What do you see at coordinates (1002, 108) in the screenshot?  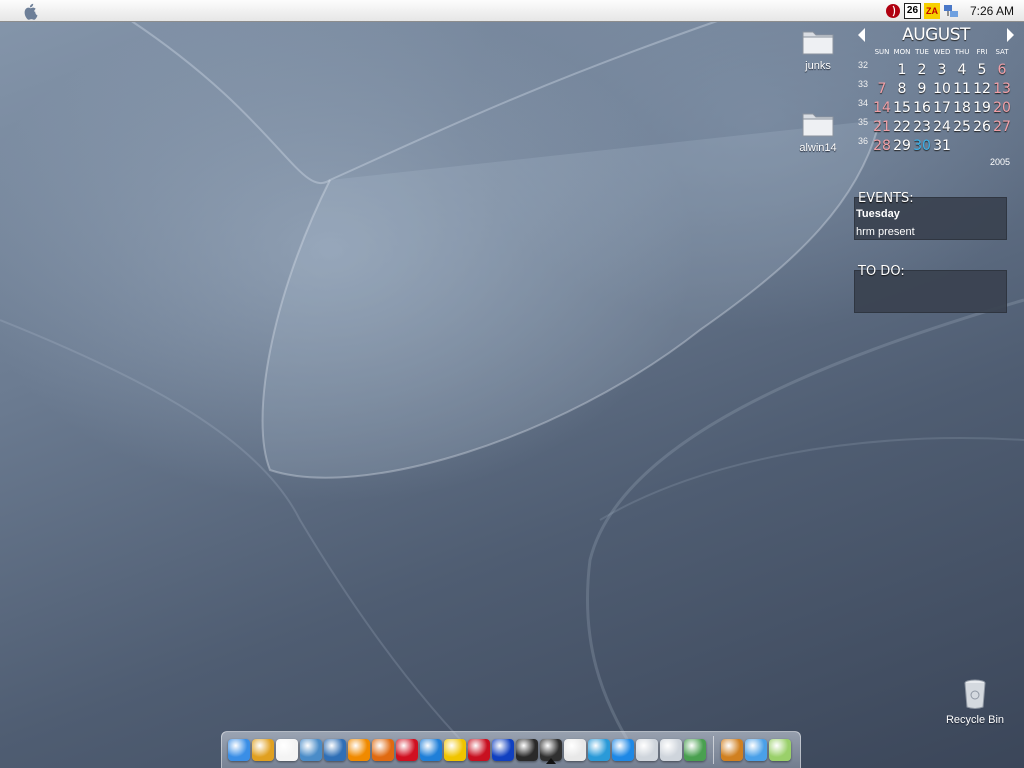 I see `calendar-day: 20` at bounding box center [1002, 108].